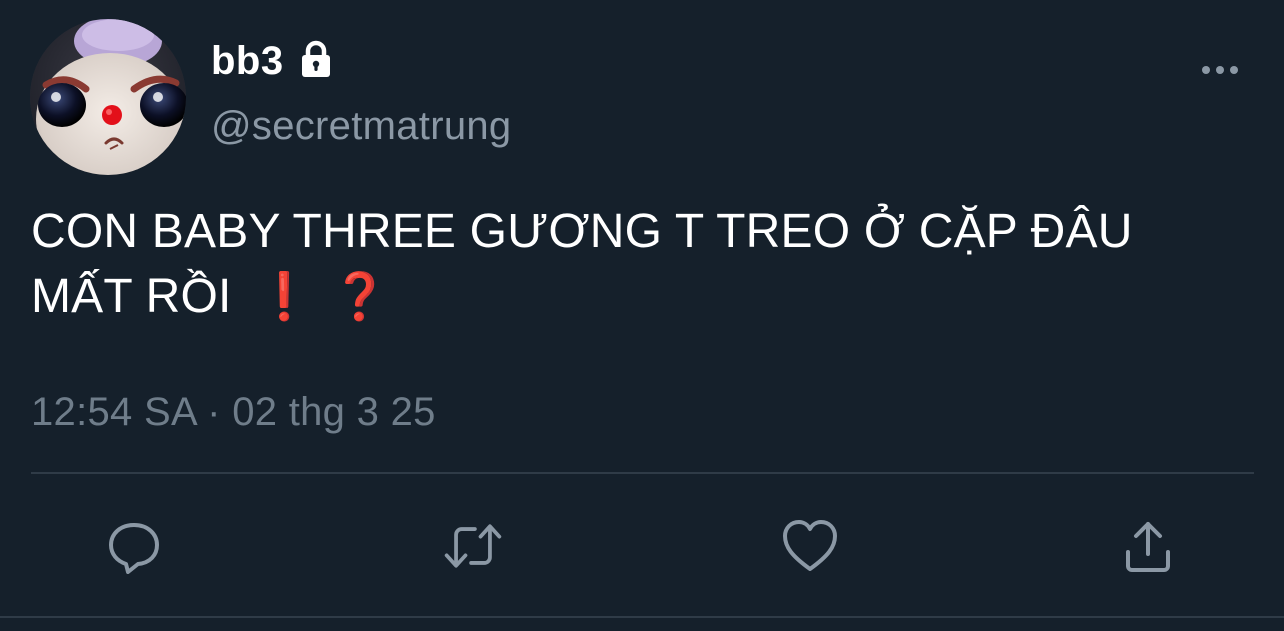 The height and width of the screenshot is (631, 1284). What do you see at coordinates (361, 126) in the screenshot?
I see `user-handle: @secretmatrung` at bounding box center [361, 126].